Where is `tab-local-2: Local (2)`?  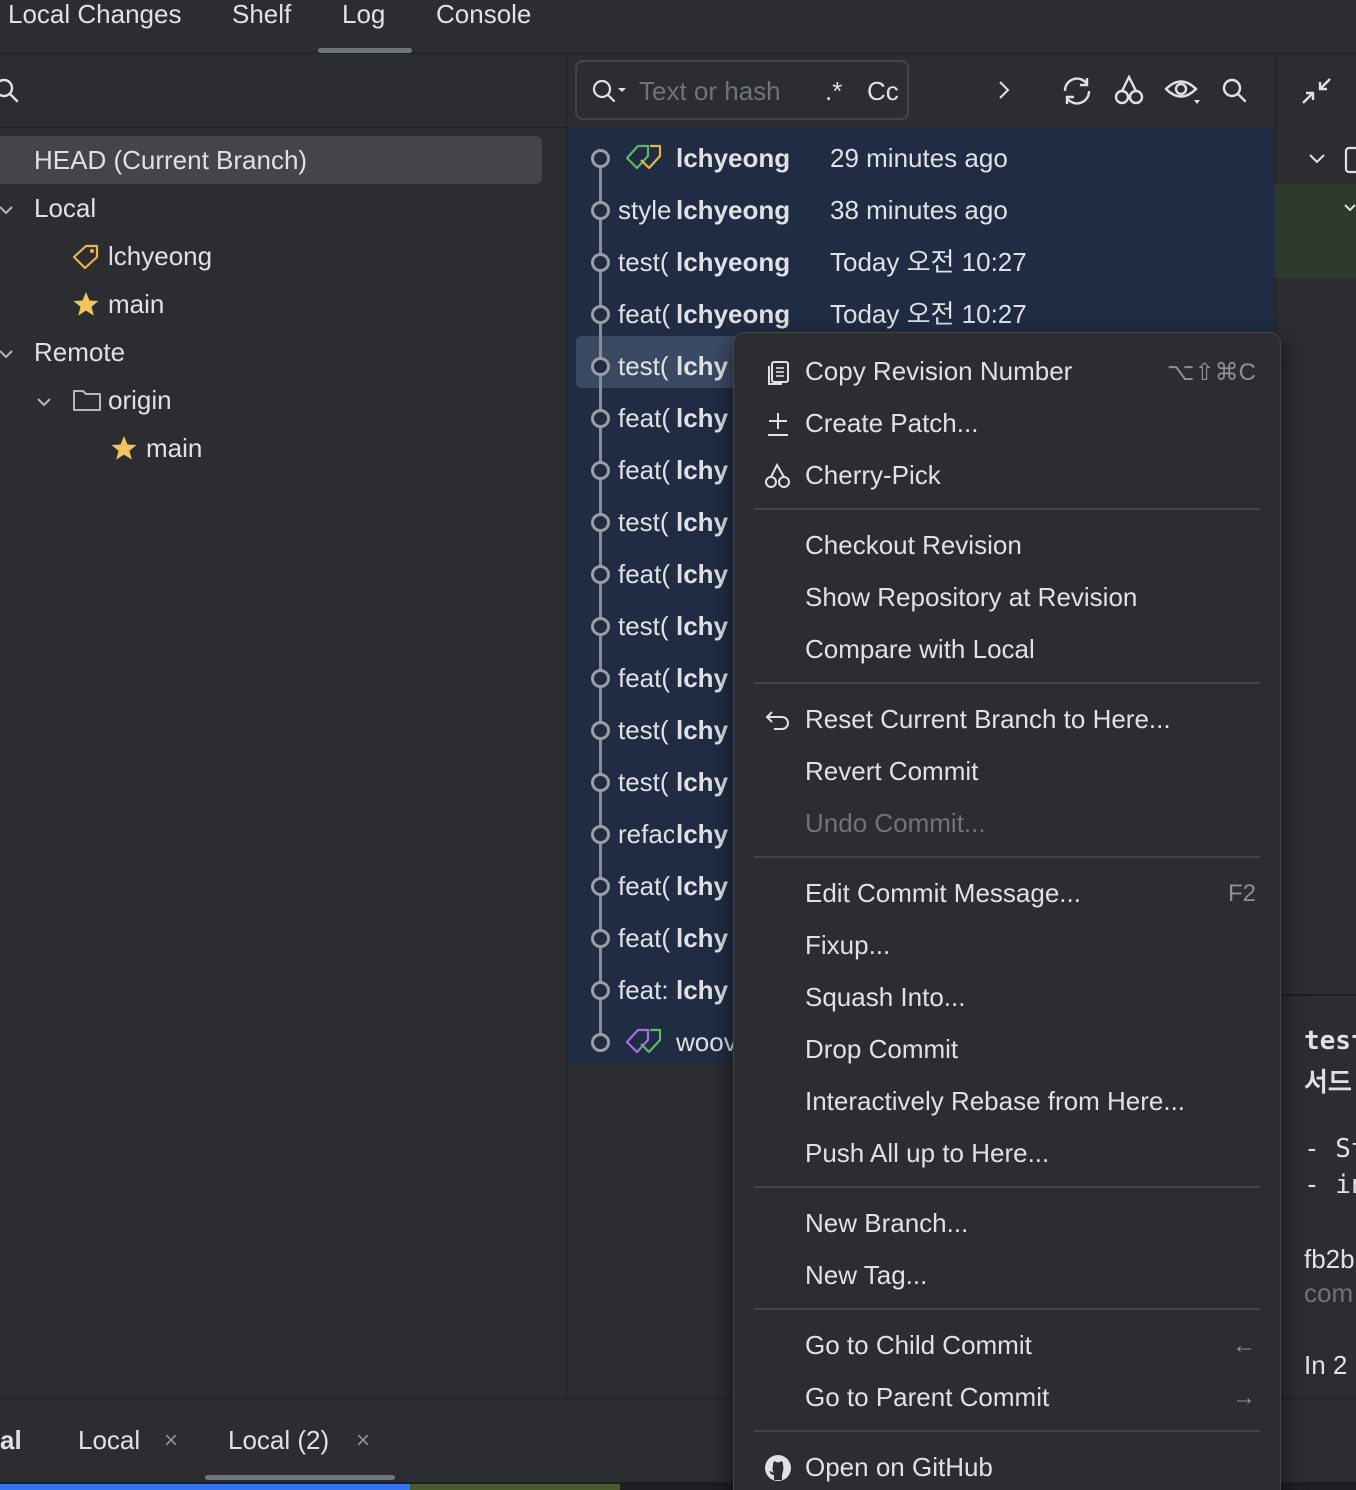
tab-local-2: Local (2) is located at coordinates (278, 1440).